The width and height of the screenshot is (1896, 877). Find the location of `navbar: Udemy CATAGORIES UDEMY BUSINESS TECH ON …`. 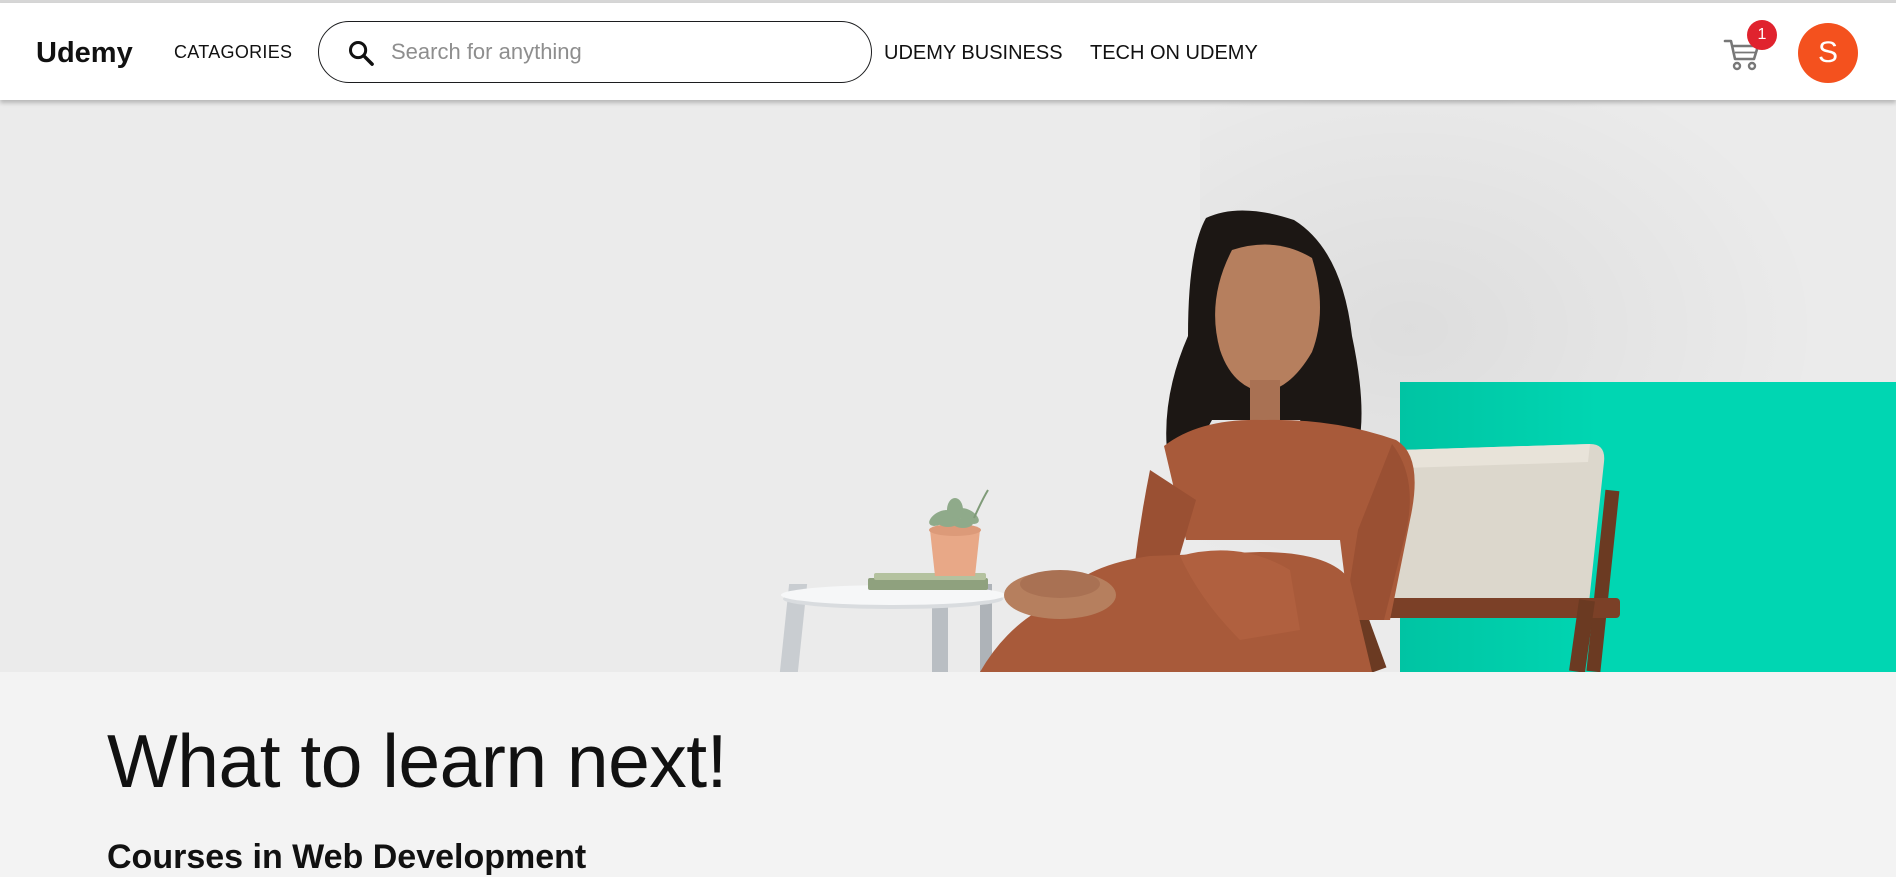

navbar: Udemy CATAGORIES UDEMY BUSINESS TECH ON … is located at coordinates (948, 51).